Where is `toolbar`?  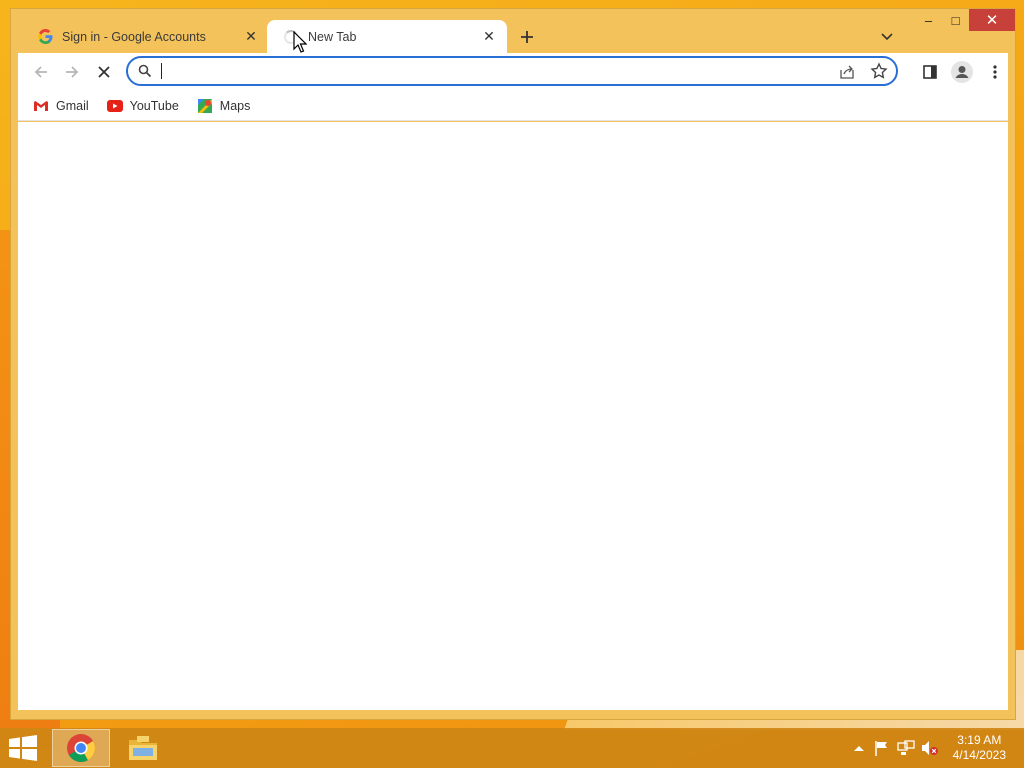 toolbar is located at coordinates (513, 72).